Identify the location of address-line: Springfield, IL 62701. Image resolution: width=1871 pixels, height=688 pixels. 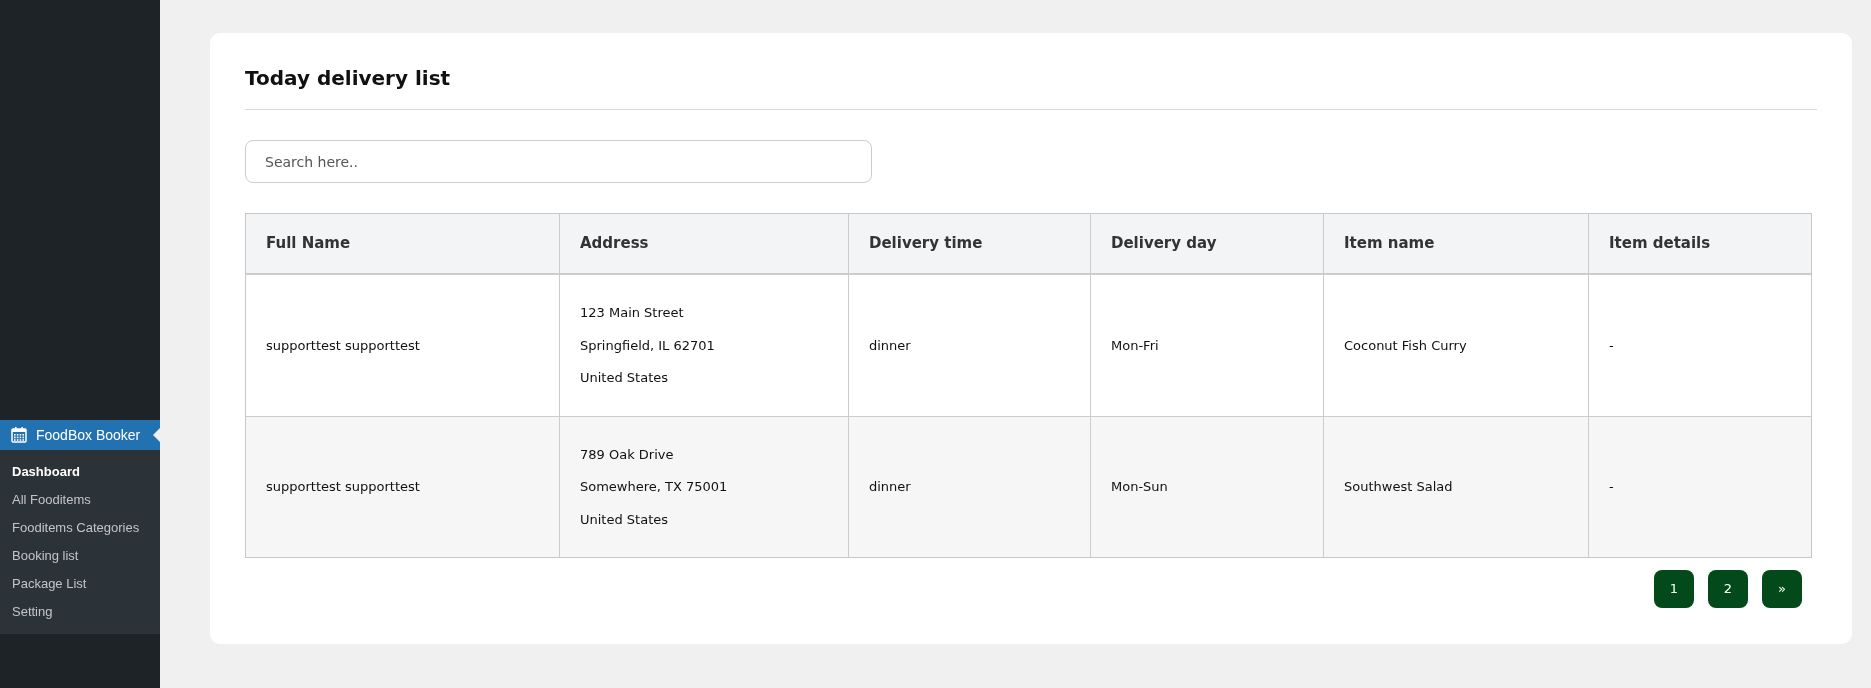
(648, 345).